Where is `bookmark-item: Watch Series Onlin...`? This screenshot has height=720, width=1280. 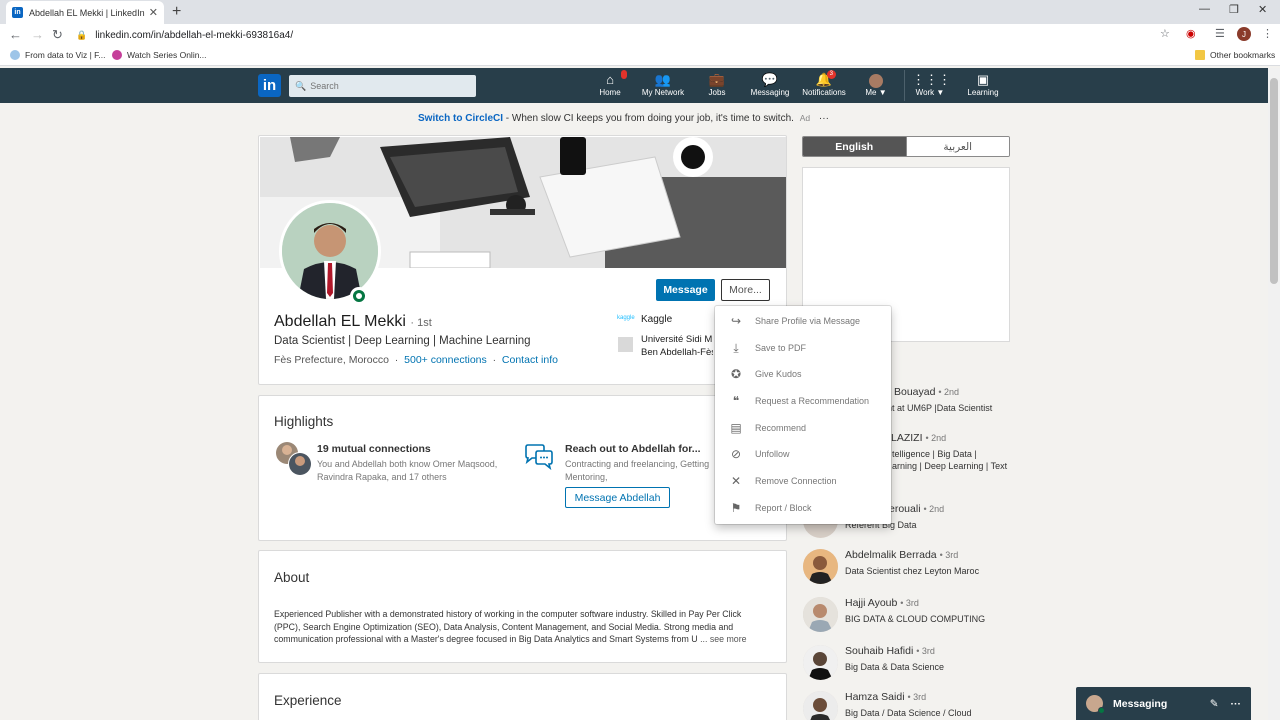
bookmark-item: Watch Series Onlin... is located at coordinates (159, 55).